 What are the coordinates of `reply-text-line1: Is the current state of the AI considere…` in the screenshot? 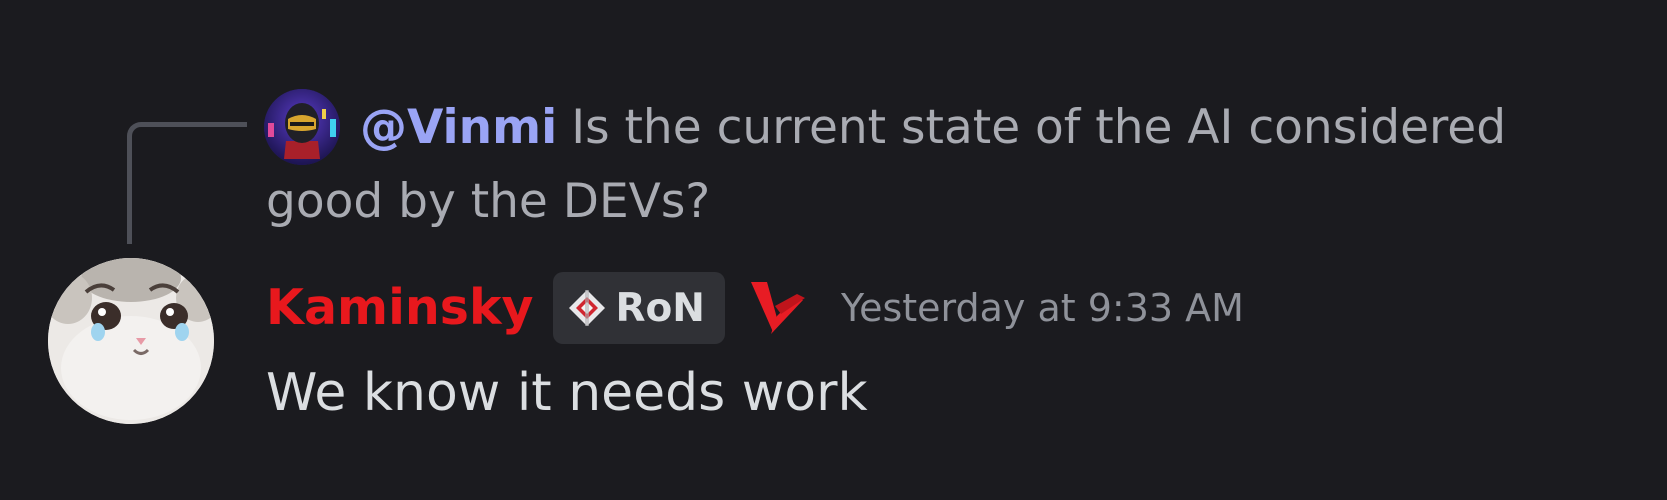 It's located at (1039, 127).